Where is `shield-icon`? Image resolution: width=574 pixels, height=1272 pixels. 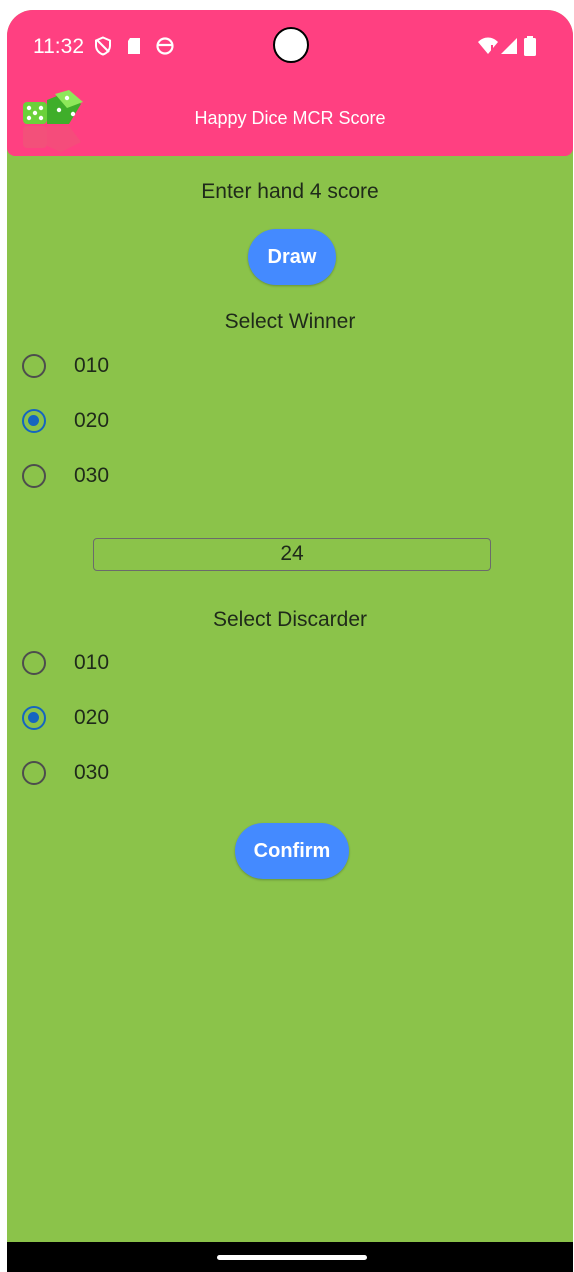 shield-icon is located at coordinates (103, 46).